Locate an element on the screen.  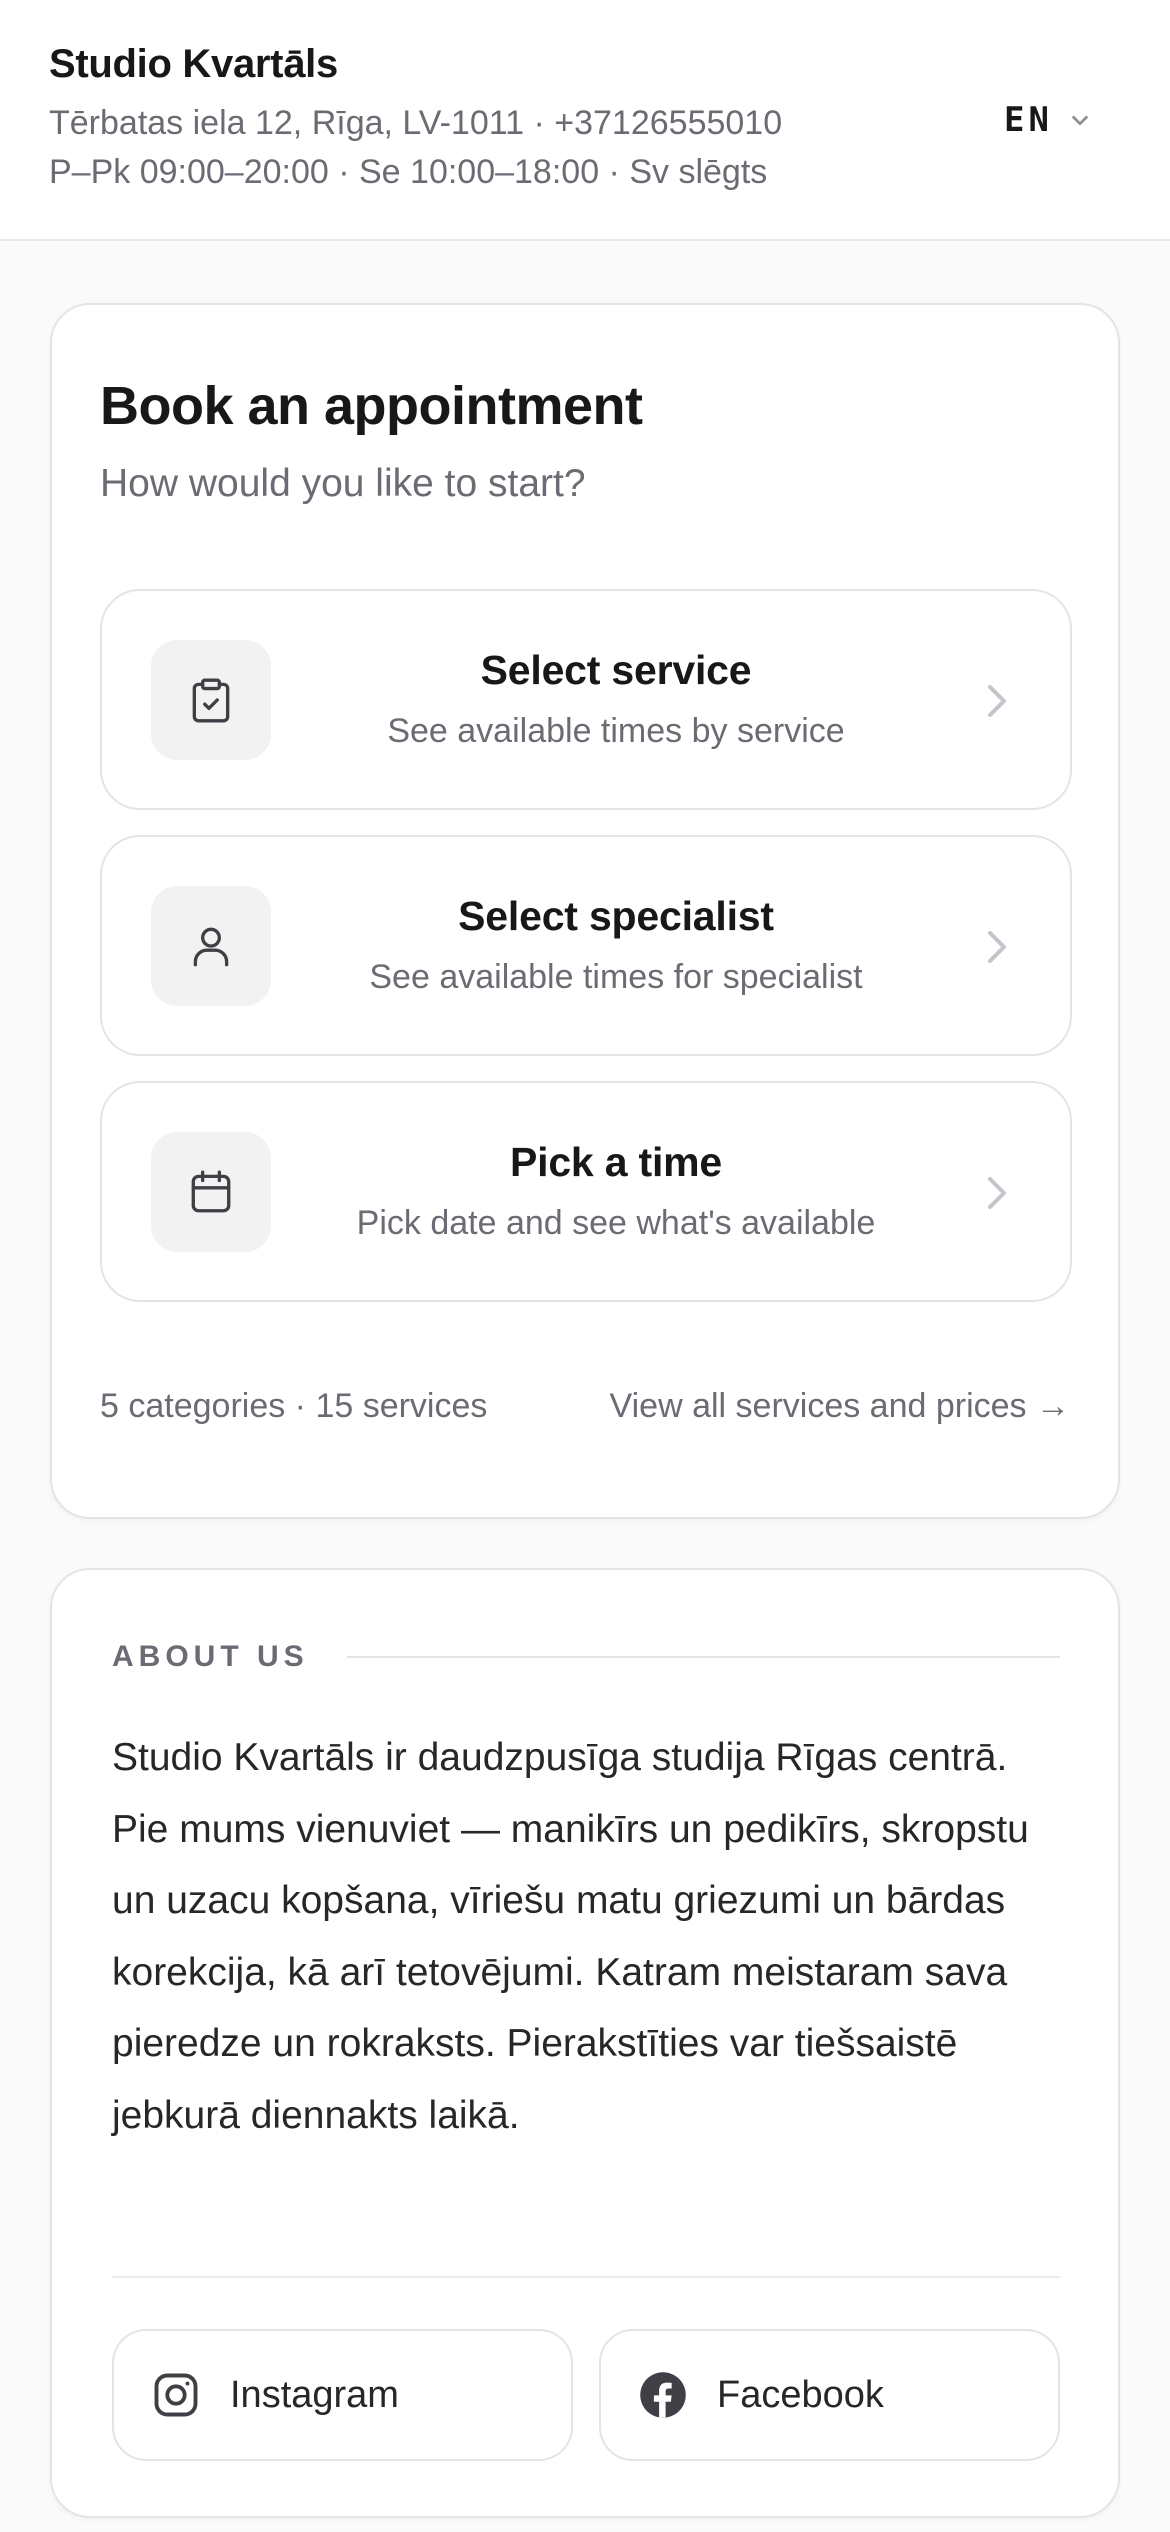
instagram-button: Instagram is located at coordinates (342, 2395).